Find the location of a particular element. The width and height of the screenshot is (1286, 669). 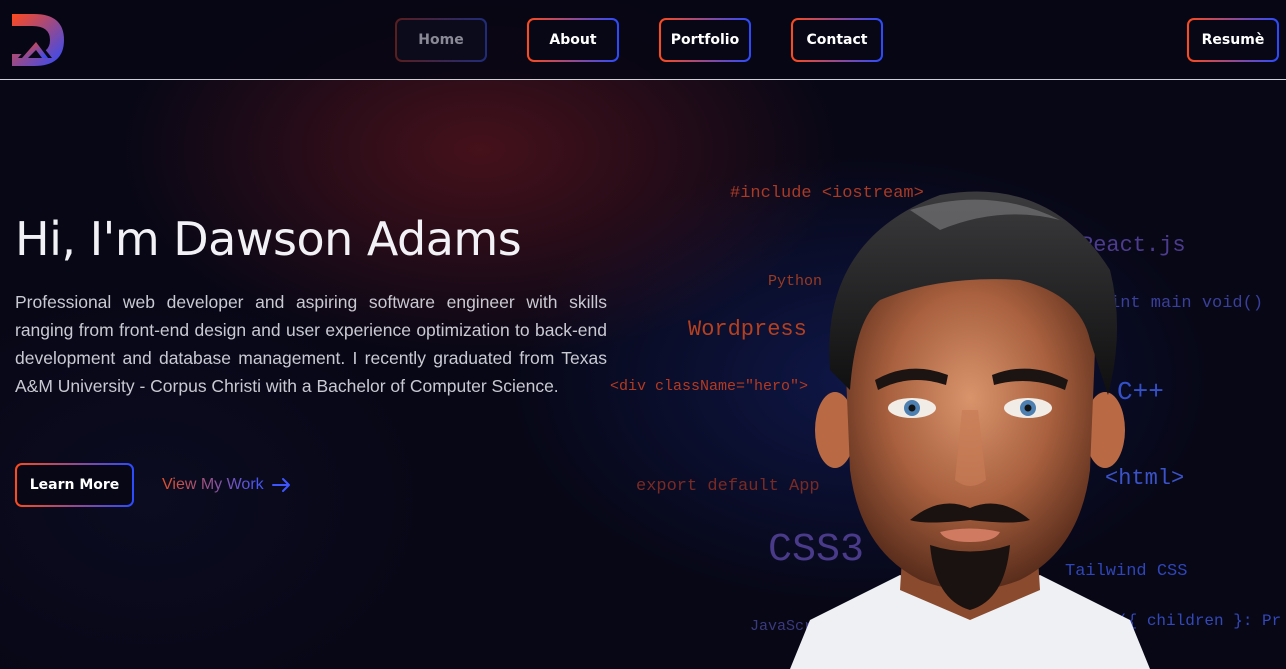

view-work-label: View My Work is located at coordinates (213, 484).